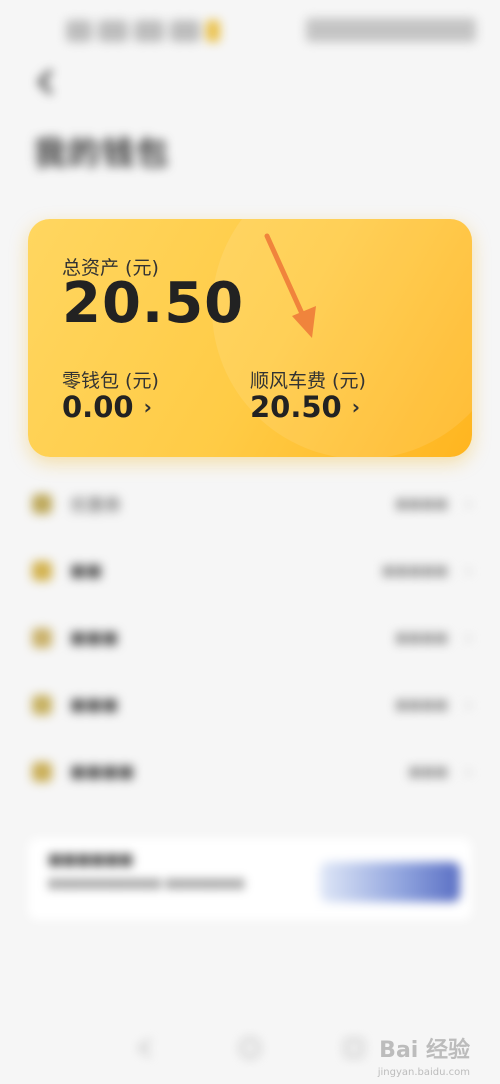  Describe the element at coordinates (250, 879) in the screenshot. I see `promo-banner: ■■■■■■ ■■■■■■■■■■ ■■■■■■■` at that location.